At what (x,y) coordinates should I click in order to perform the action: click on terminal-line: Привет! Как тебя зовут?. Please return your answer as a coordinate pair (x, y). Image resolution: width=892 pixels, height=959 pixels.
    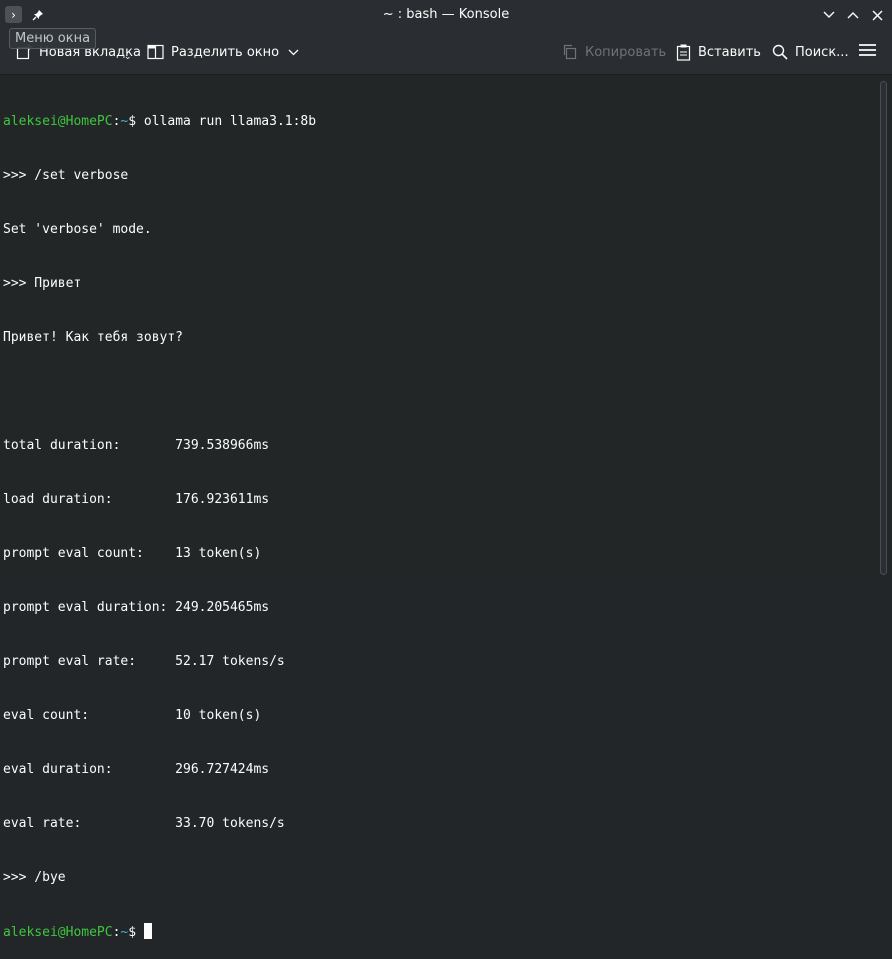
    Looking at the image, I should click on (93, 337).